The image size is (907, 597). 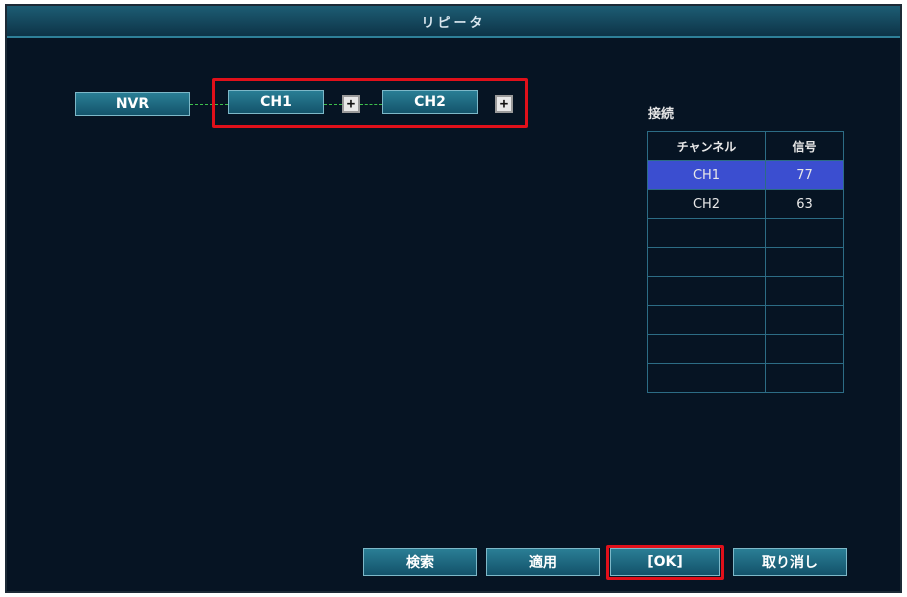 I want to click on signal-cell: 63, so click(x=804, y=204).